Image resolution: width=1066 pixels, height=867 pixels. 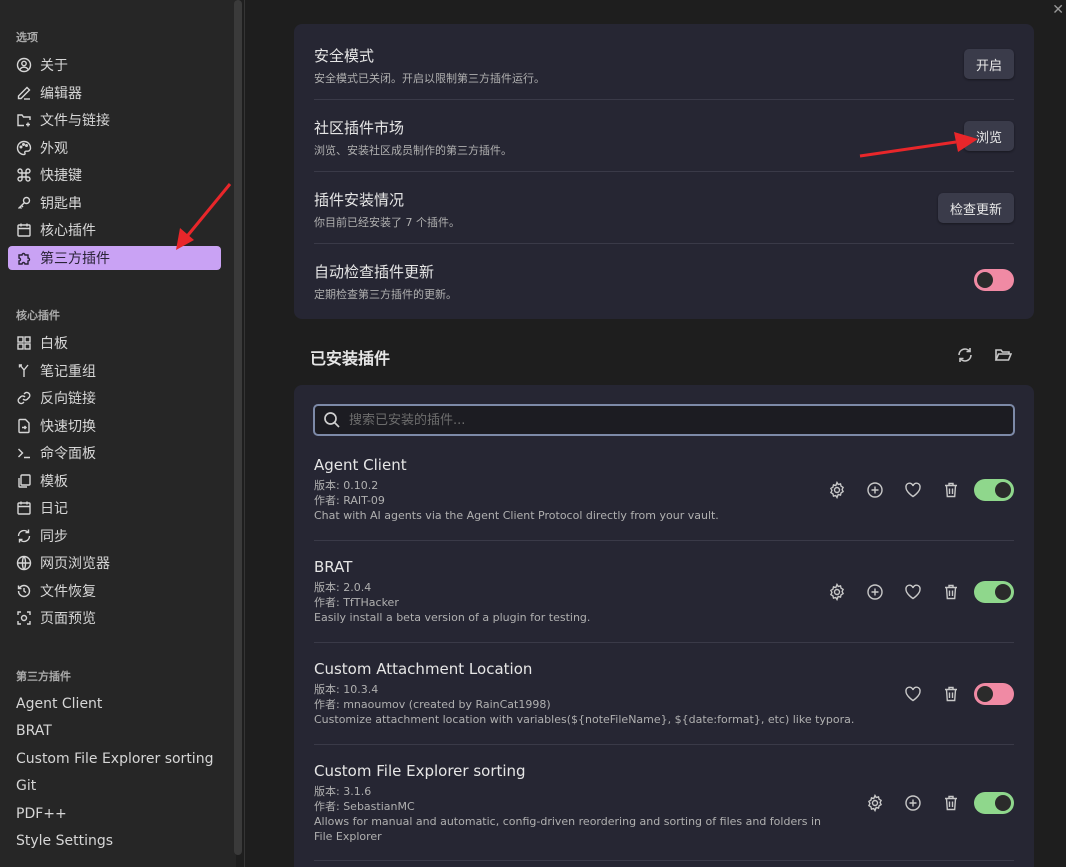 I want to click on sidebar-item-label: 笔记重组, so click(x=68, y=372).